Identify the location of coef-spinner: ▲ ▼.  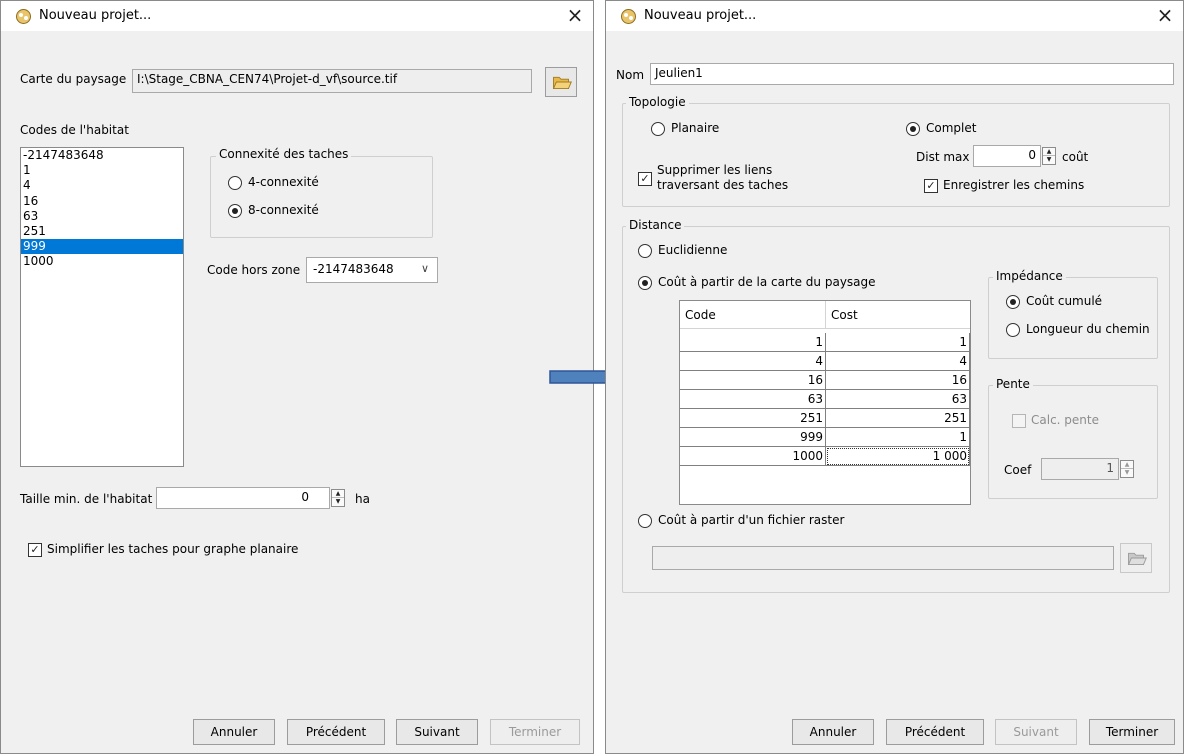
(1127, 469).